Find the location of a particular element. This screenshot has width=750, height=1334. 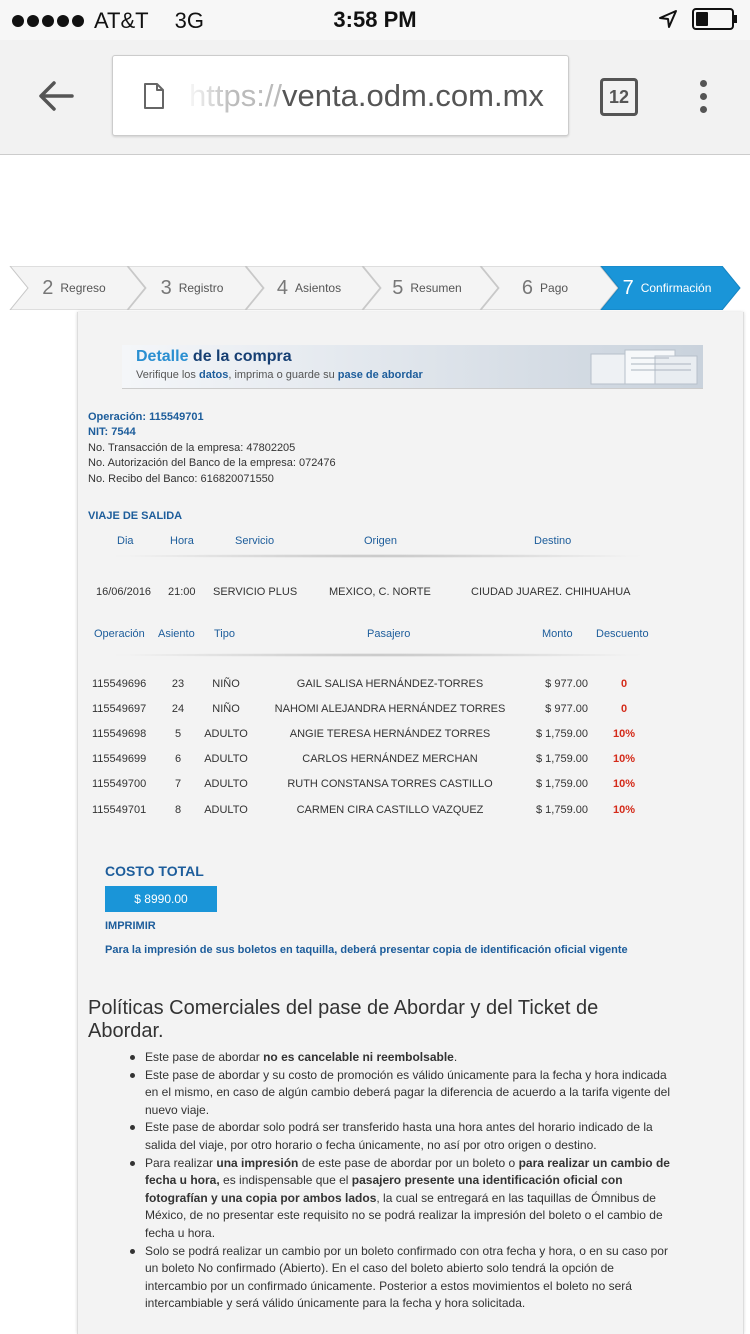

url-text: https://venta.odm.com.mx is located at coordinates (366, 96).